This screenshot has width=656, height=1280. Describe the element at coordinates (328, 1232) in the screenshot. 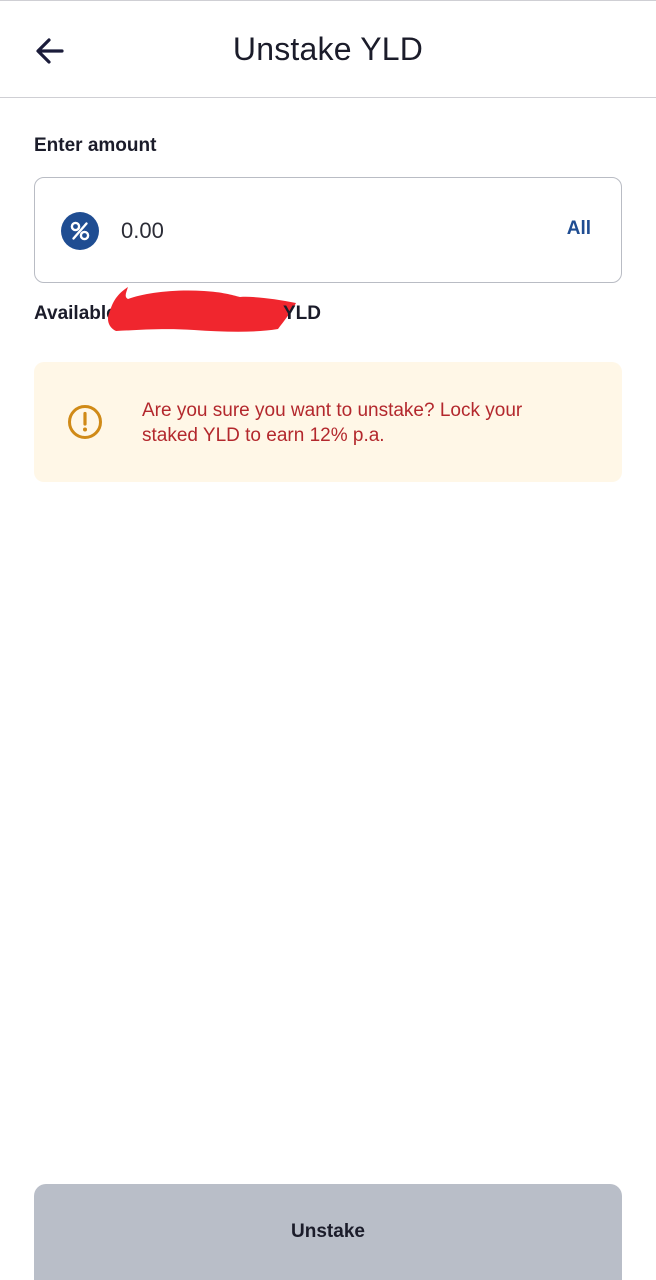

I see `unstake-button: Unstake` at that location.